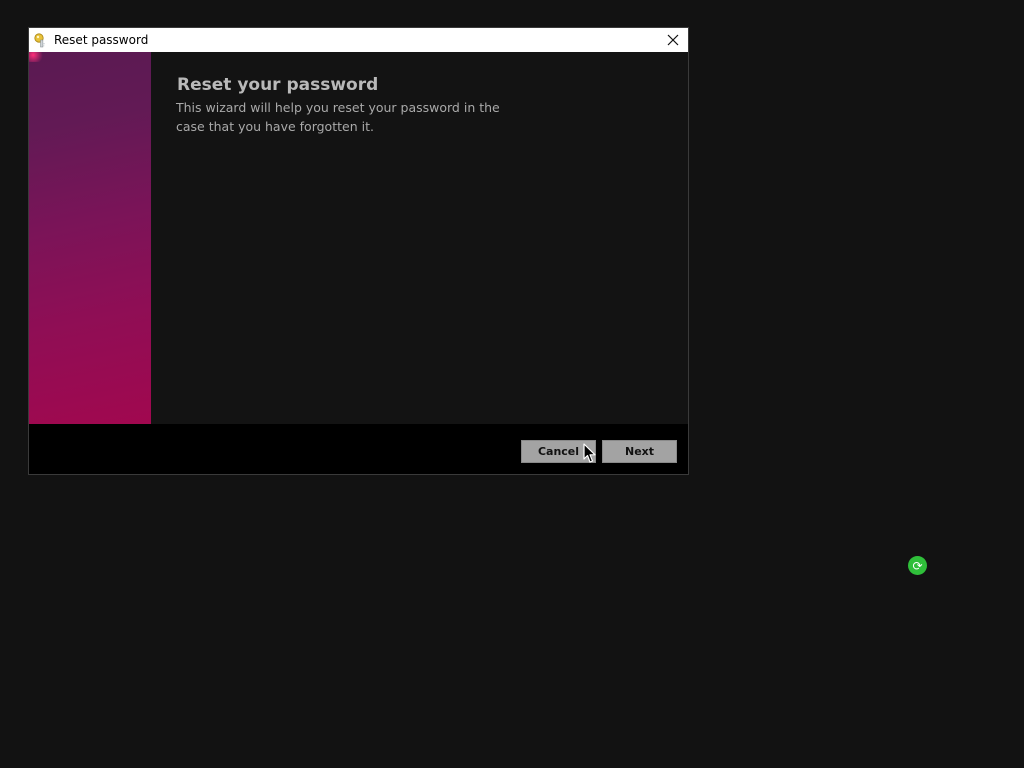 Image resolution: width=1024 pixels, height=768 pixels. What do you see at coordinates (36, 57) in the screenshot?
I see `banner-accent` at bounding box center [36, 57].